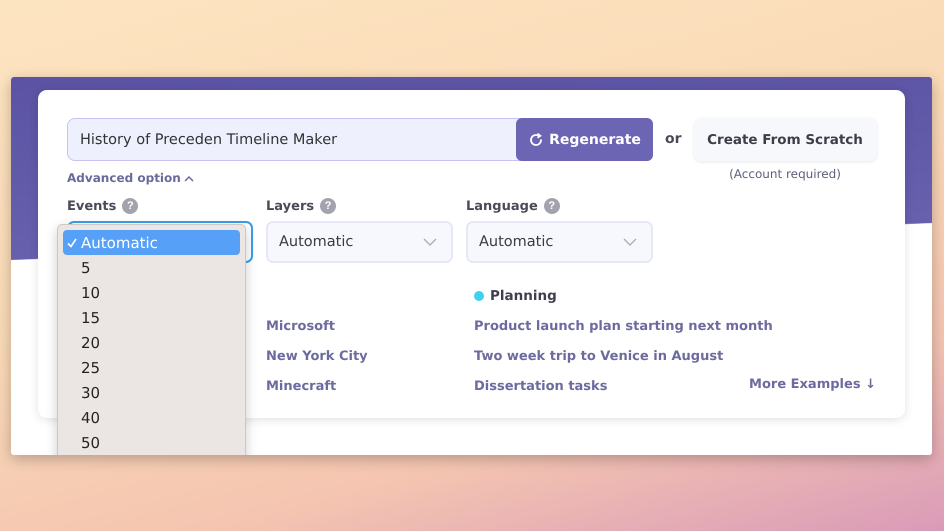 The image size is (944, 531). I want to click on setting-label: Layers, so click(290, 206).